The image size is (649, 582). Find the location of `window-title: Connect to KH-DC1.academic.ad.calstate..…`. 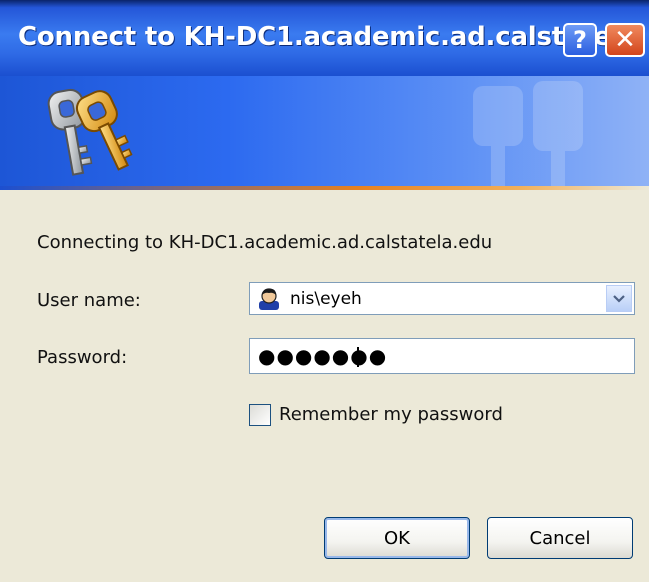

window-title: Connect to KH-DC1.academic.ad.calstate..… is located at coordinates (329, 37).